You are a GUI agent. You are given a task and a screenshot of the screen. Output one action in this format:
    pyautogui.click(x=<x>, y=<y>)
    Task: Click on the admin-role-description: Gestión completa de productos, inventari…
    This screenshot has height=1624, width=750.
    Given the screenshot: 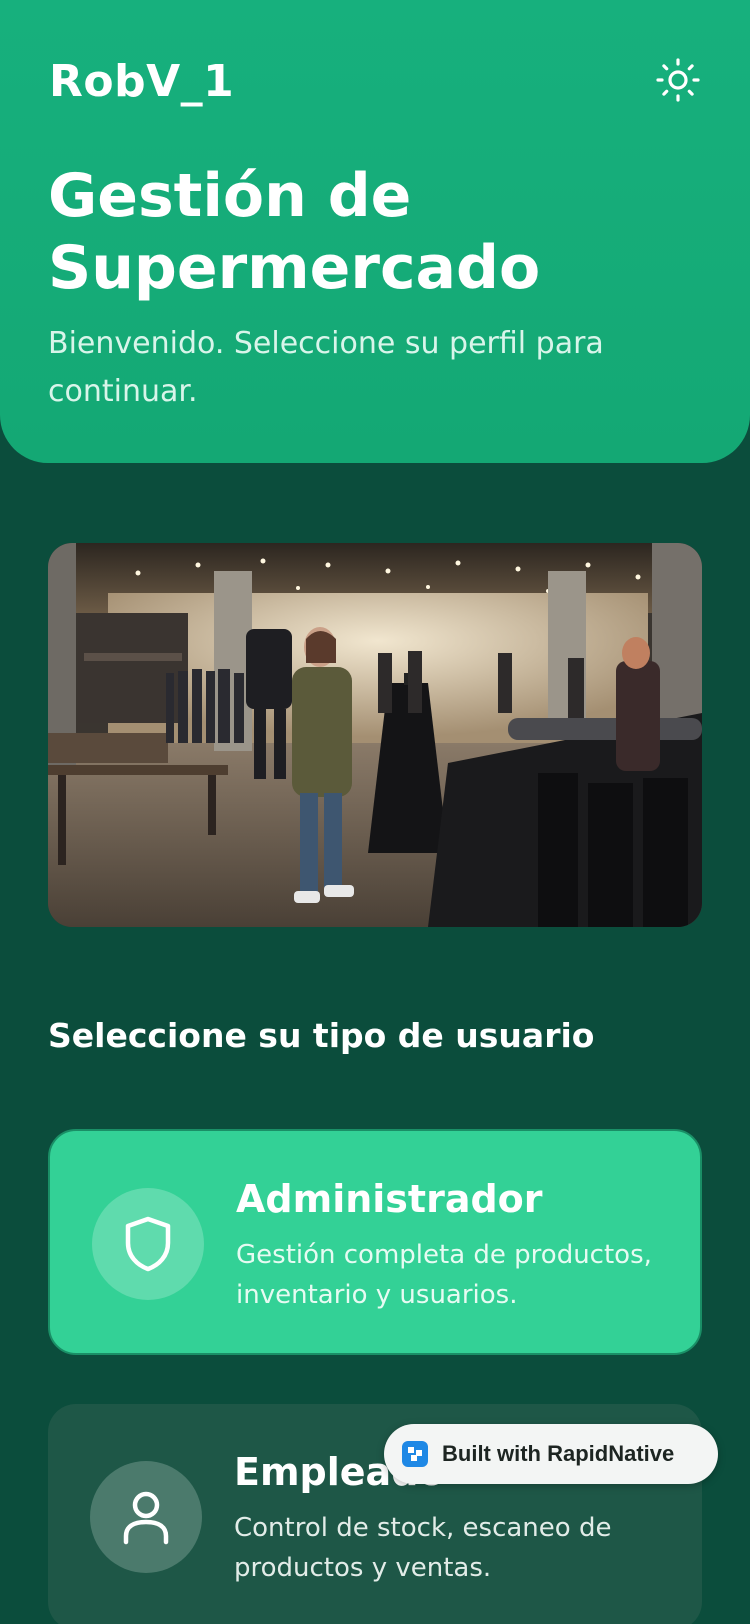 What is the action you would take?
    pyautogui.click(x=444, y=1275)
    